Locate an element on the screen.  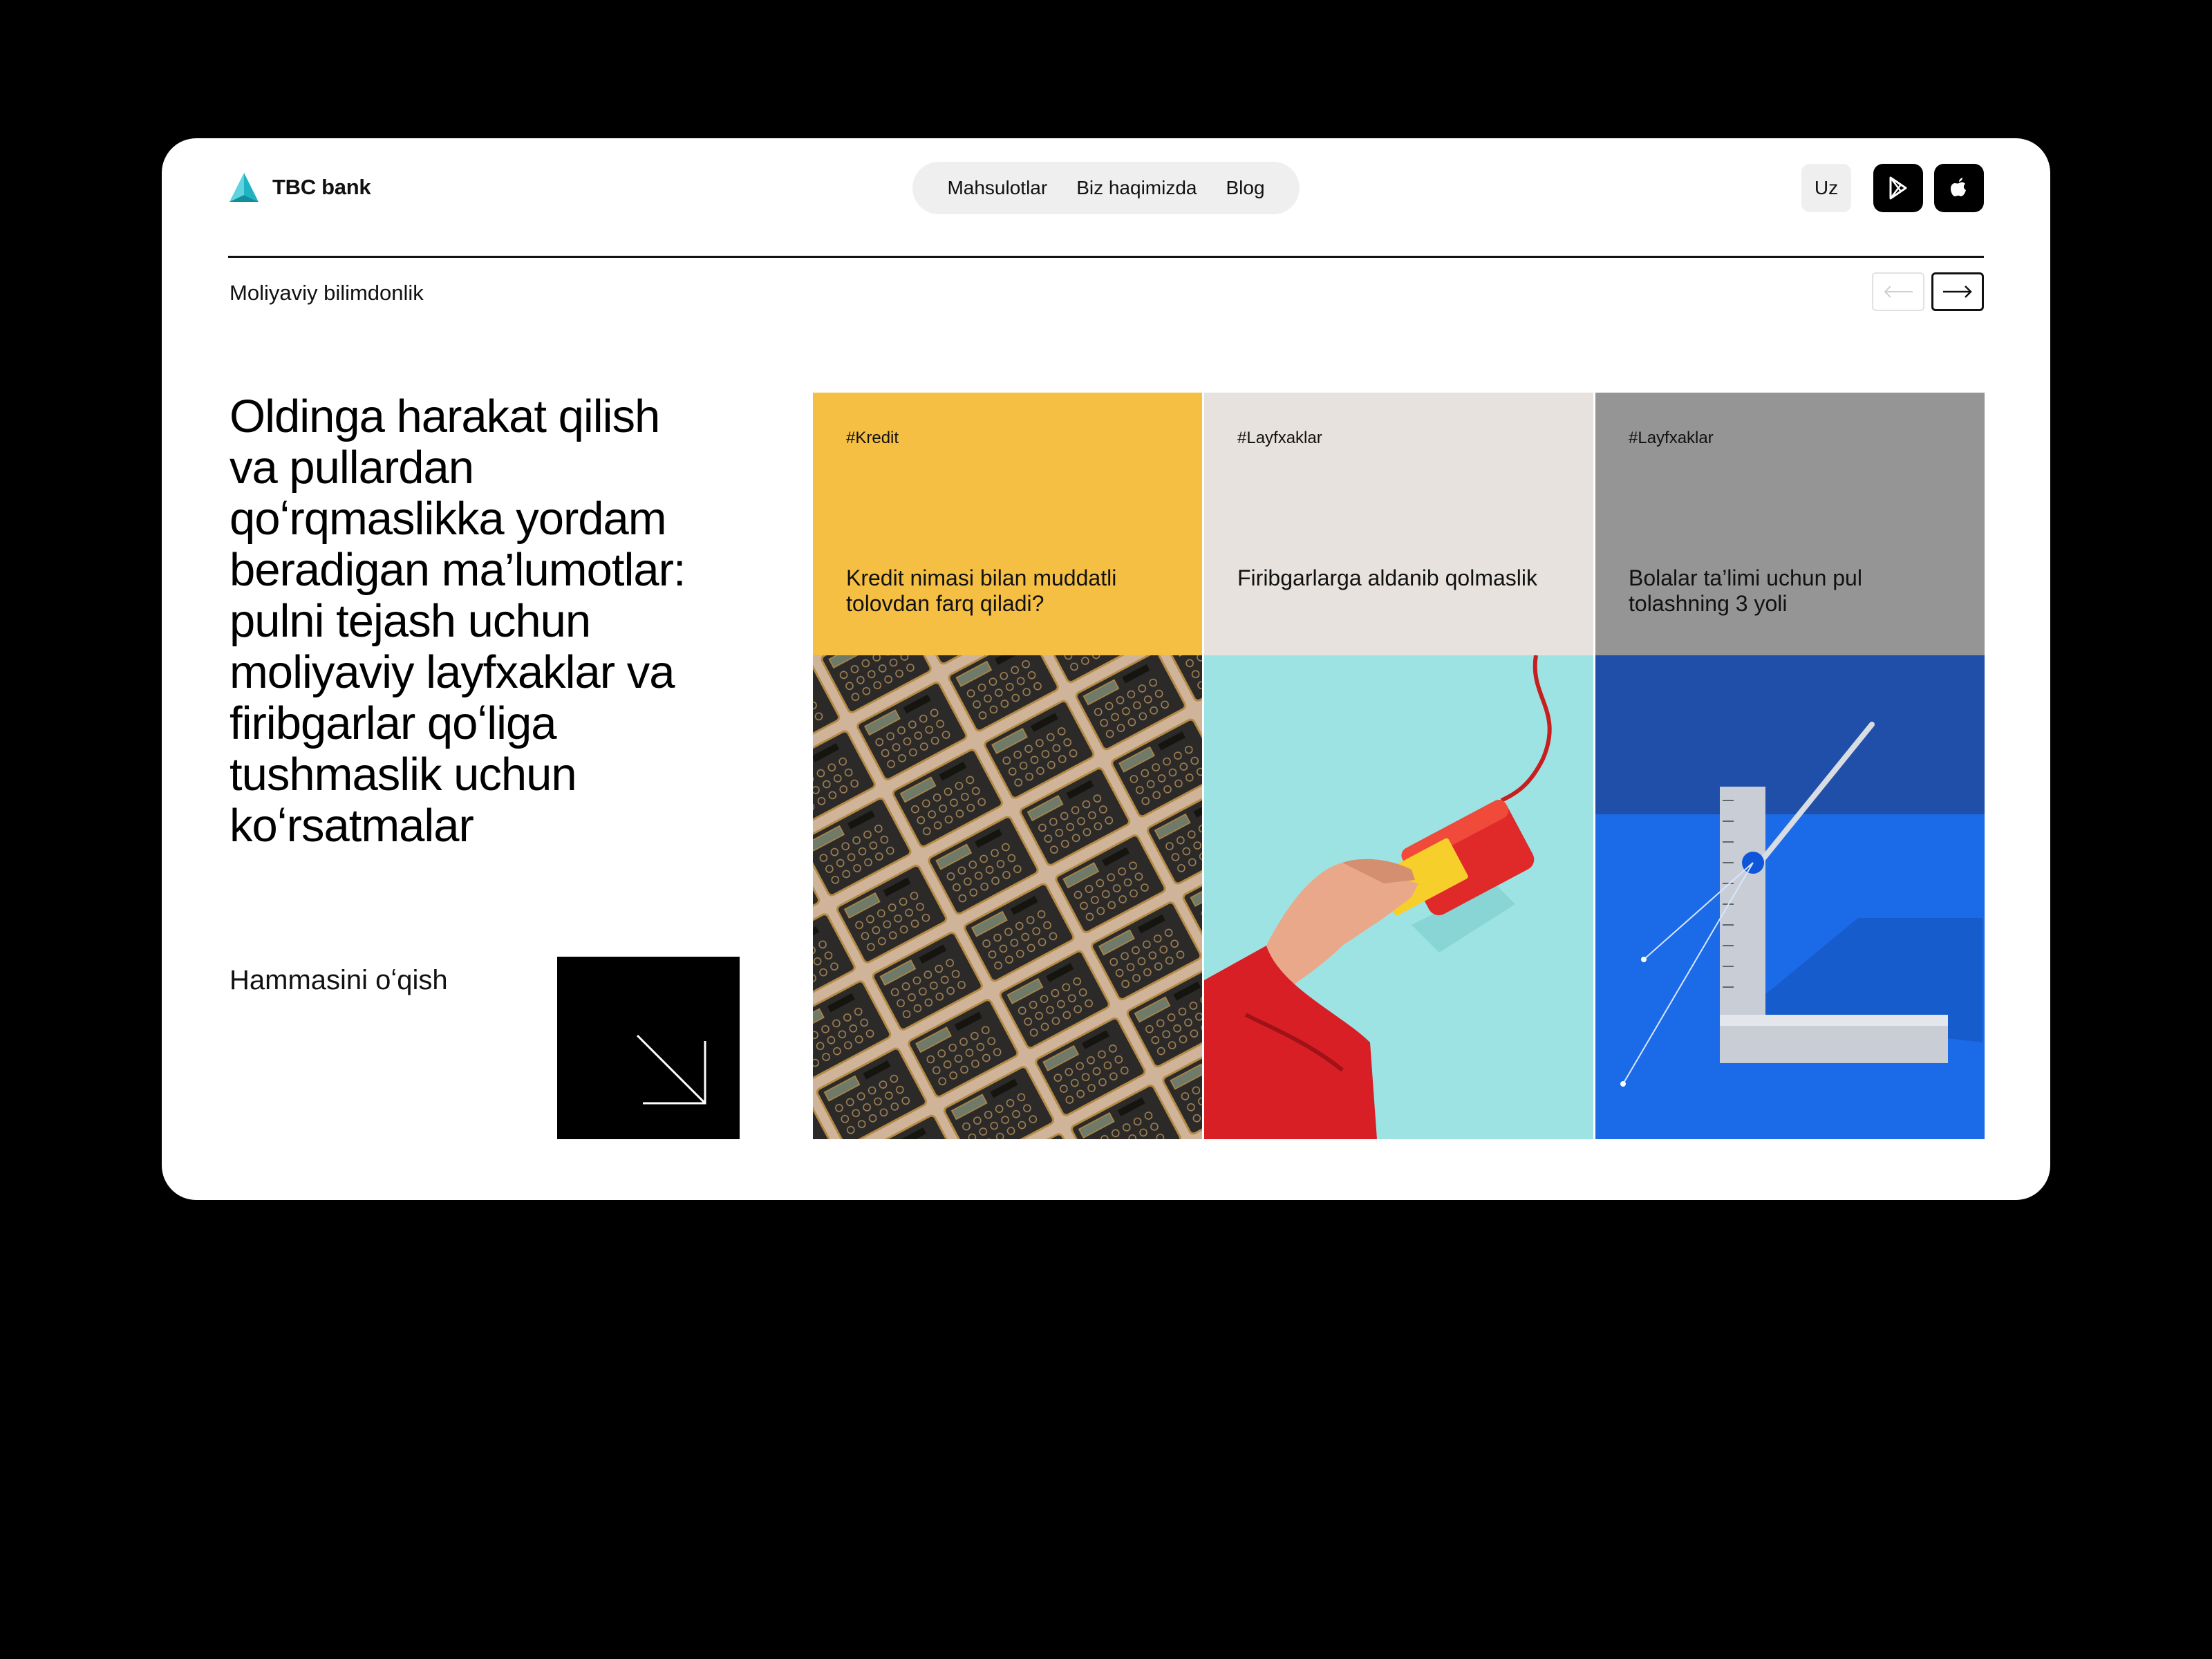
google-play-button is located at coordinates (1898, 188).